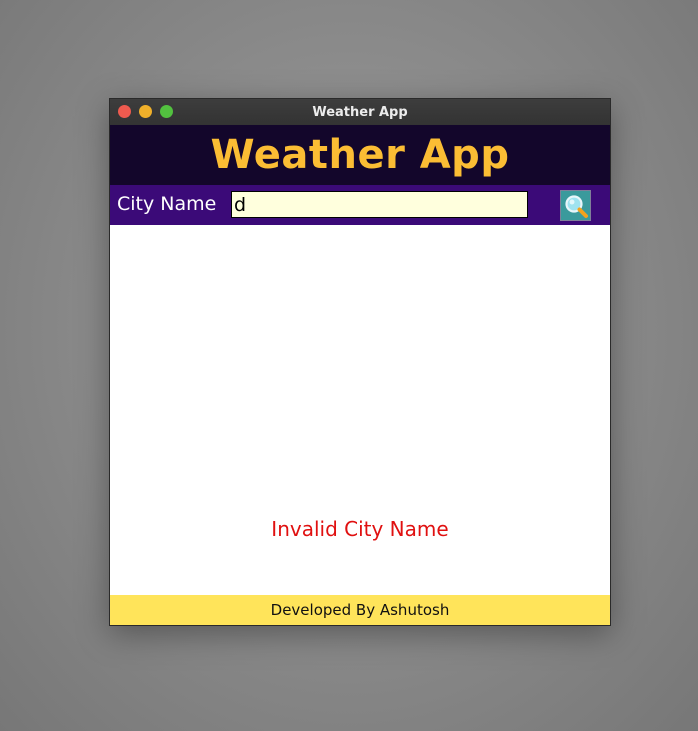 Image resolution: width=698 pixels, height=731 pixels. I want to click on search-button, so click(575, 205).